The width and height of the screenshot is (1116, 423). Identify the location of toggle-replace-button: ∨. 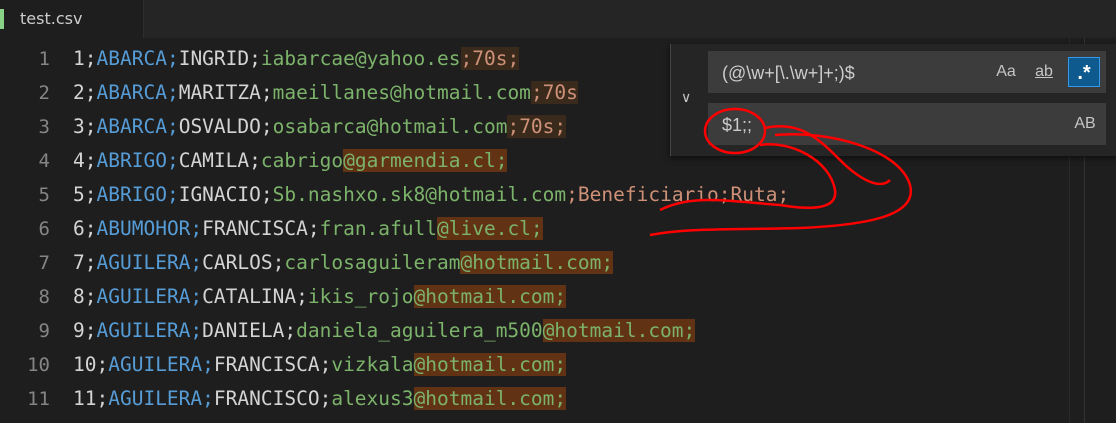
(689, 100).